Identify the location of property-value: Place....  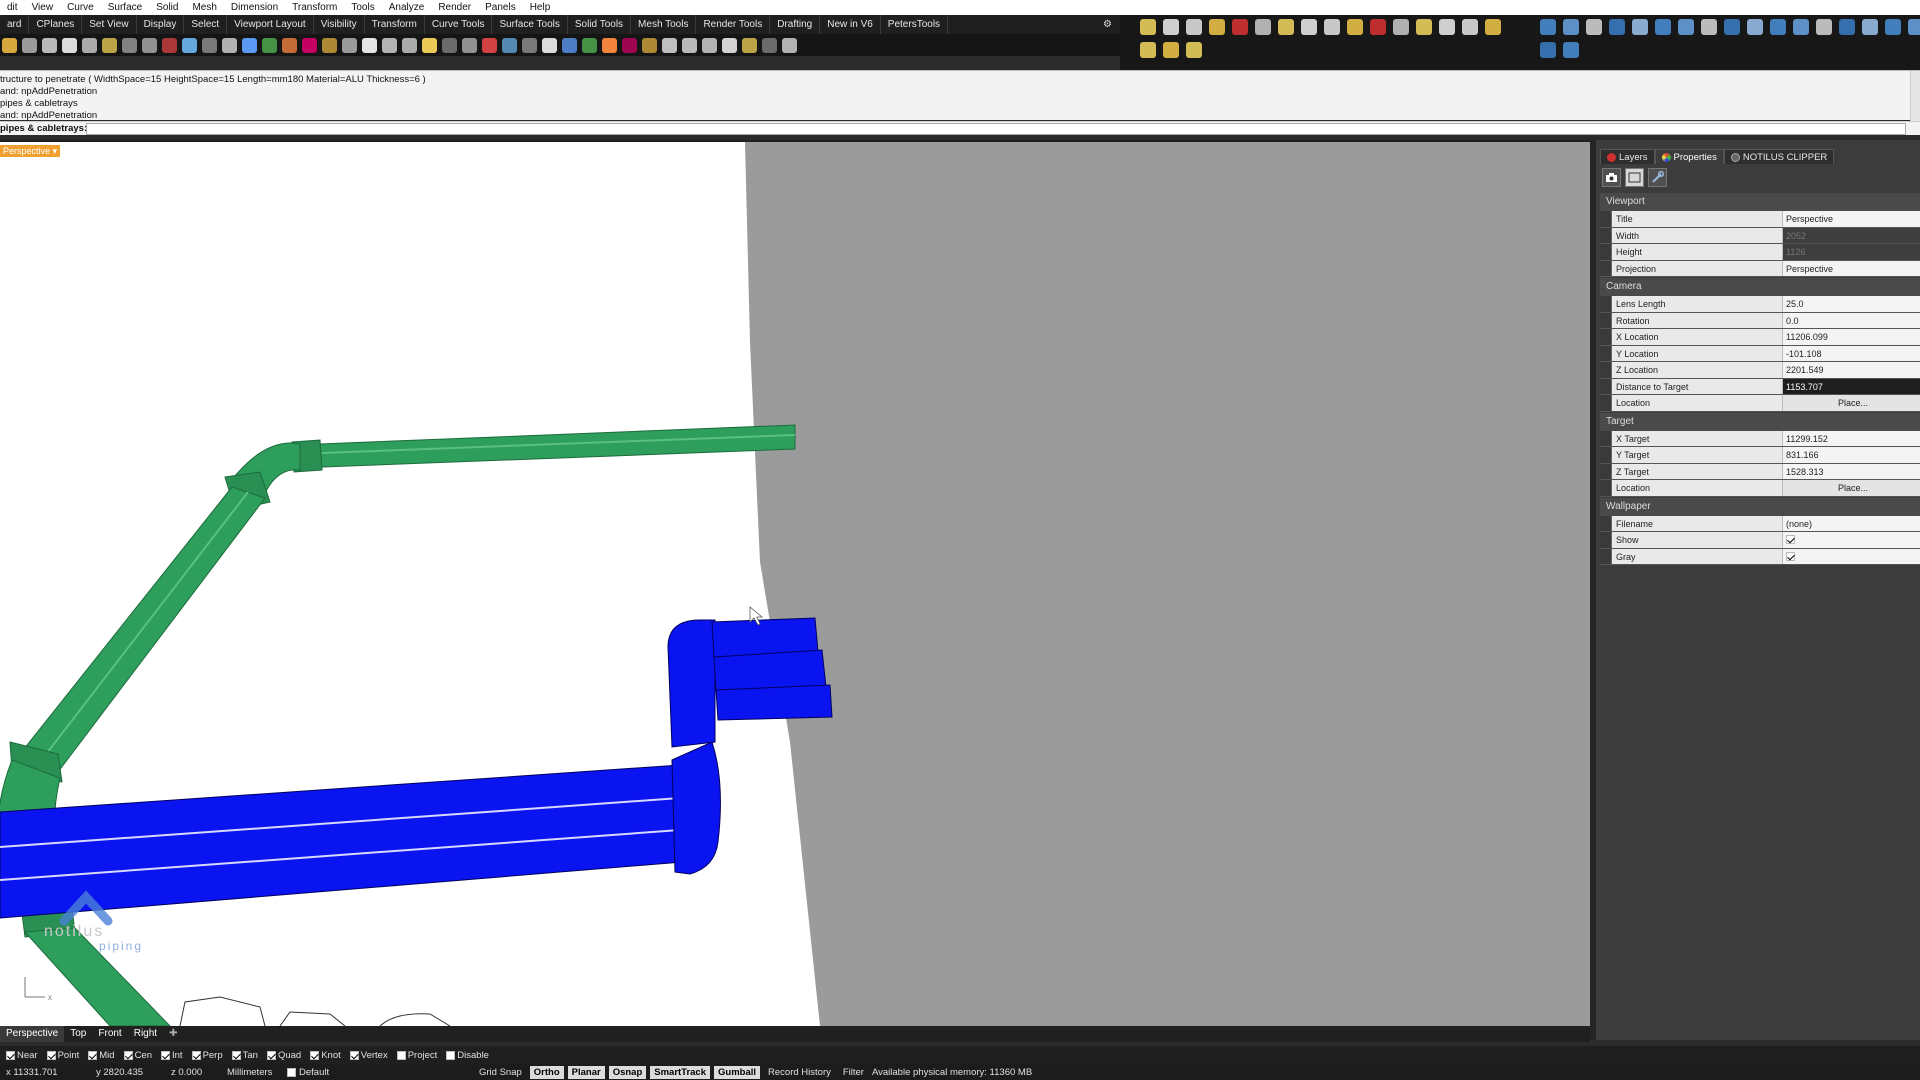
(1851, 403).